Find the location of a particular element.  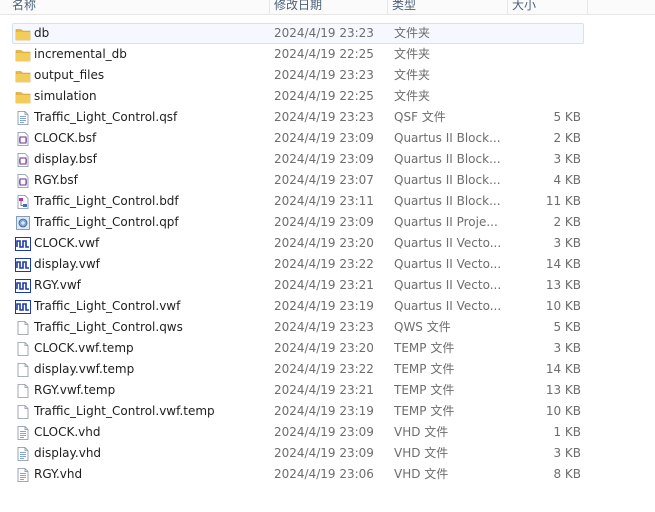

file-row: CLOCK.vhd 2024/4/19 23:09 VHD 文件 1 KB is located at coordinates (298, 432).